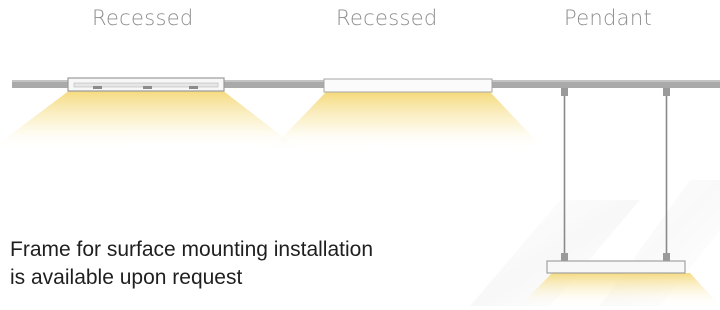 Image resolution: width=720 pixels, height=310 pixels. What do you see at coordinates (143, 18) in the screenshot?
I see `recessed-label-1: Recessed` at bounding box center [143, 18].